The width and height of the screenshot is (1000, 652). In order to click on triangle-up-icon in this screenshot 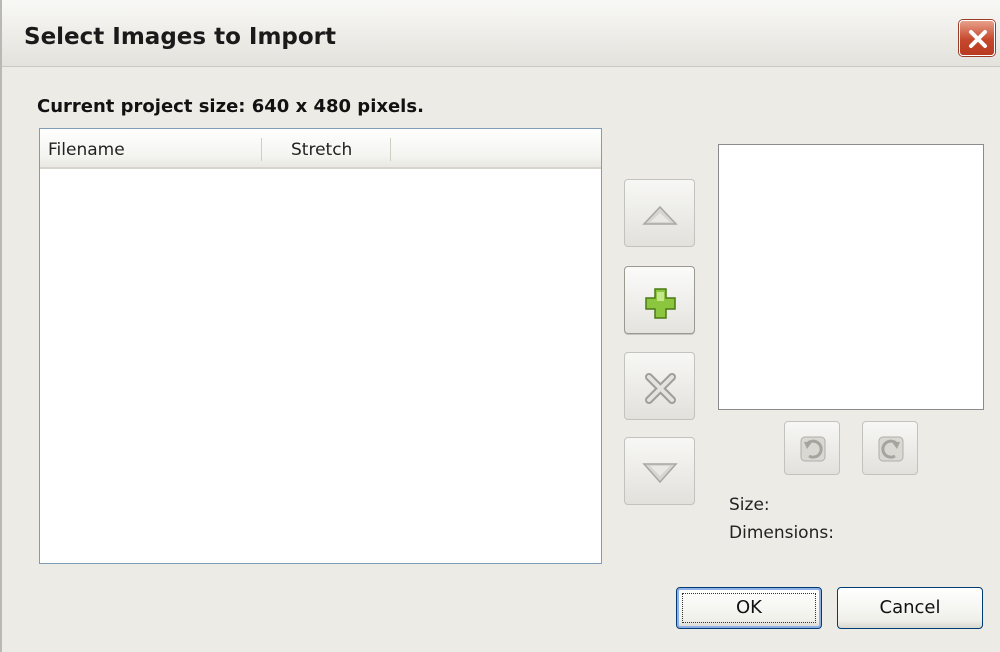, I will do `click(660, 215)`.